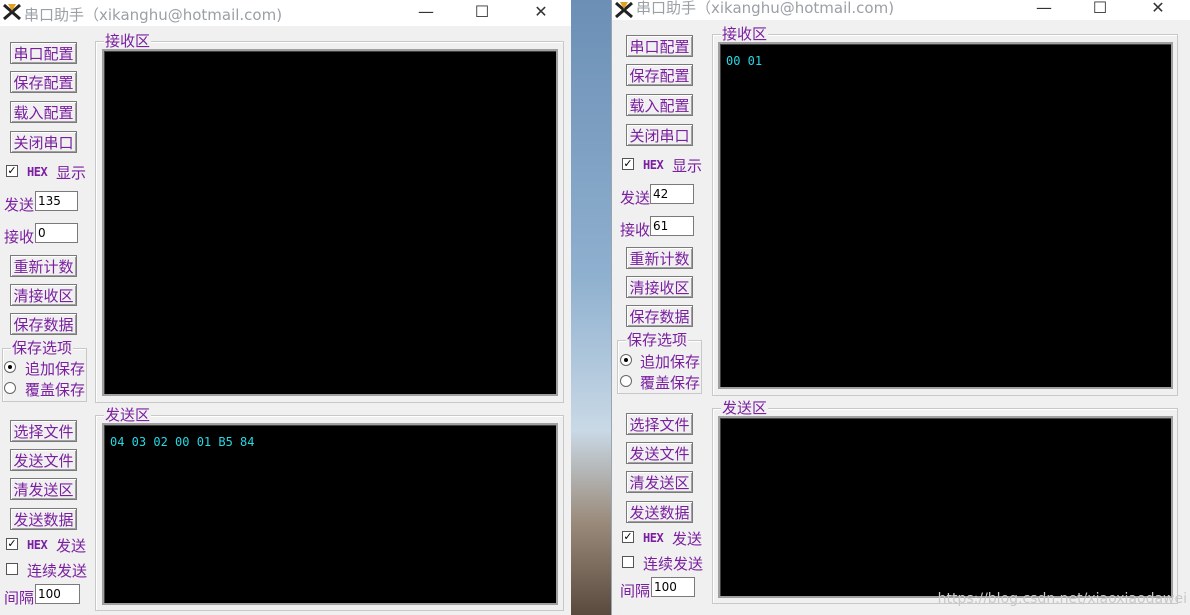 Image resolution: width=1190 pixels, height=615 pixels. I want to click on send-count-field: 42, so click(672, 194).